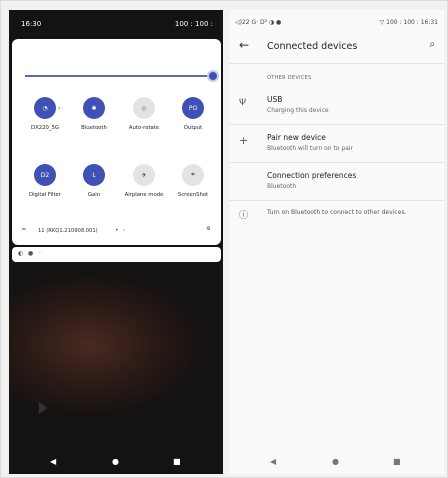 This screenshot has height=478, width=448. Describe the element at coordinates (94, 195) in the screenshot. I see `tile-label: Gain` at that location.